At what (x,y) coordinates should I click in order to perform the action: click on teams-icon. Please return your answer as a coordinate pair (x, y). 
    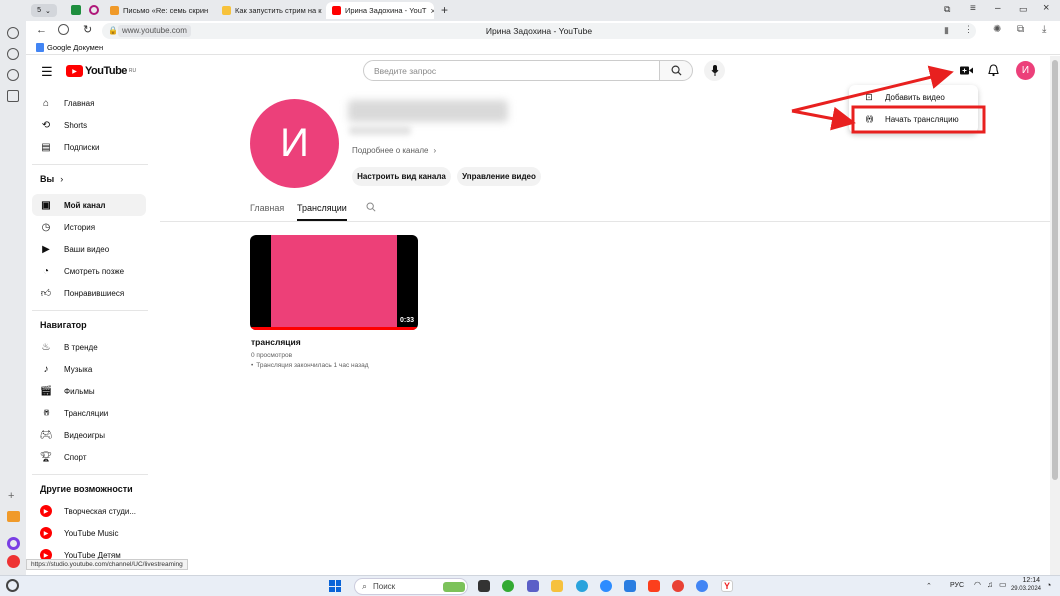
    Looking at the image, I should click on (533, 586).